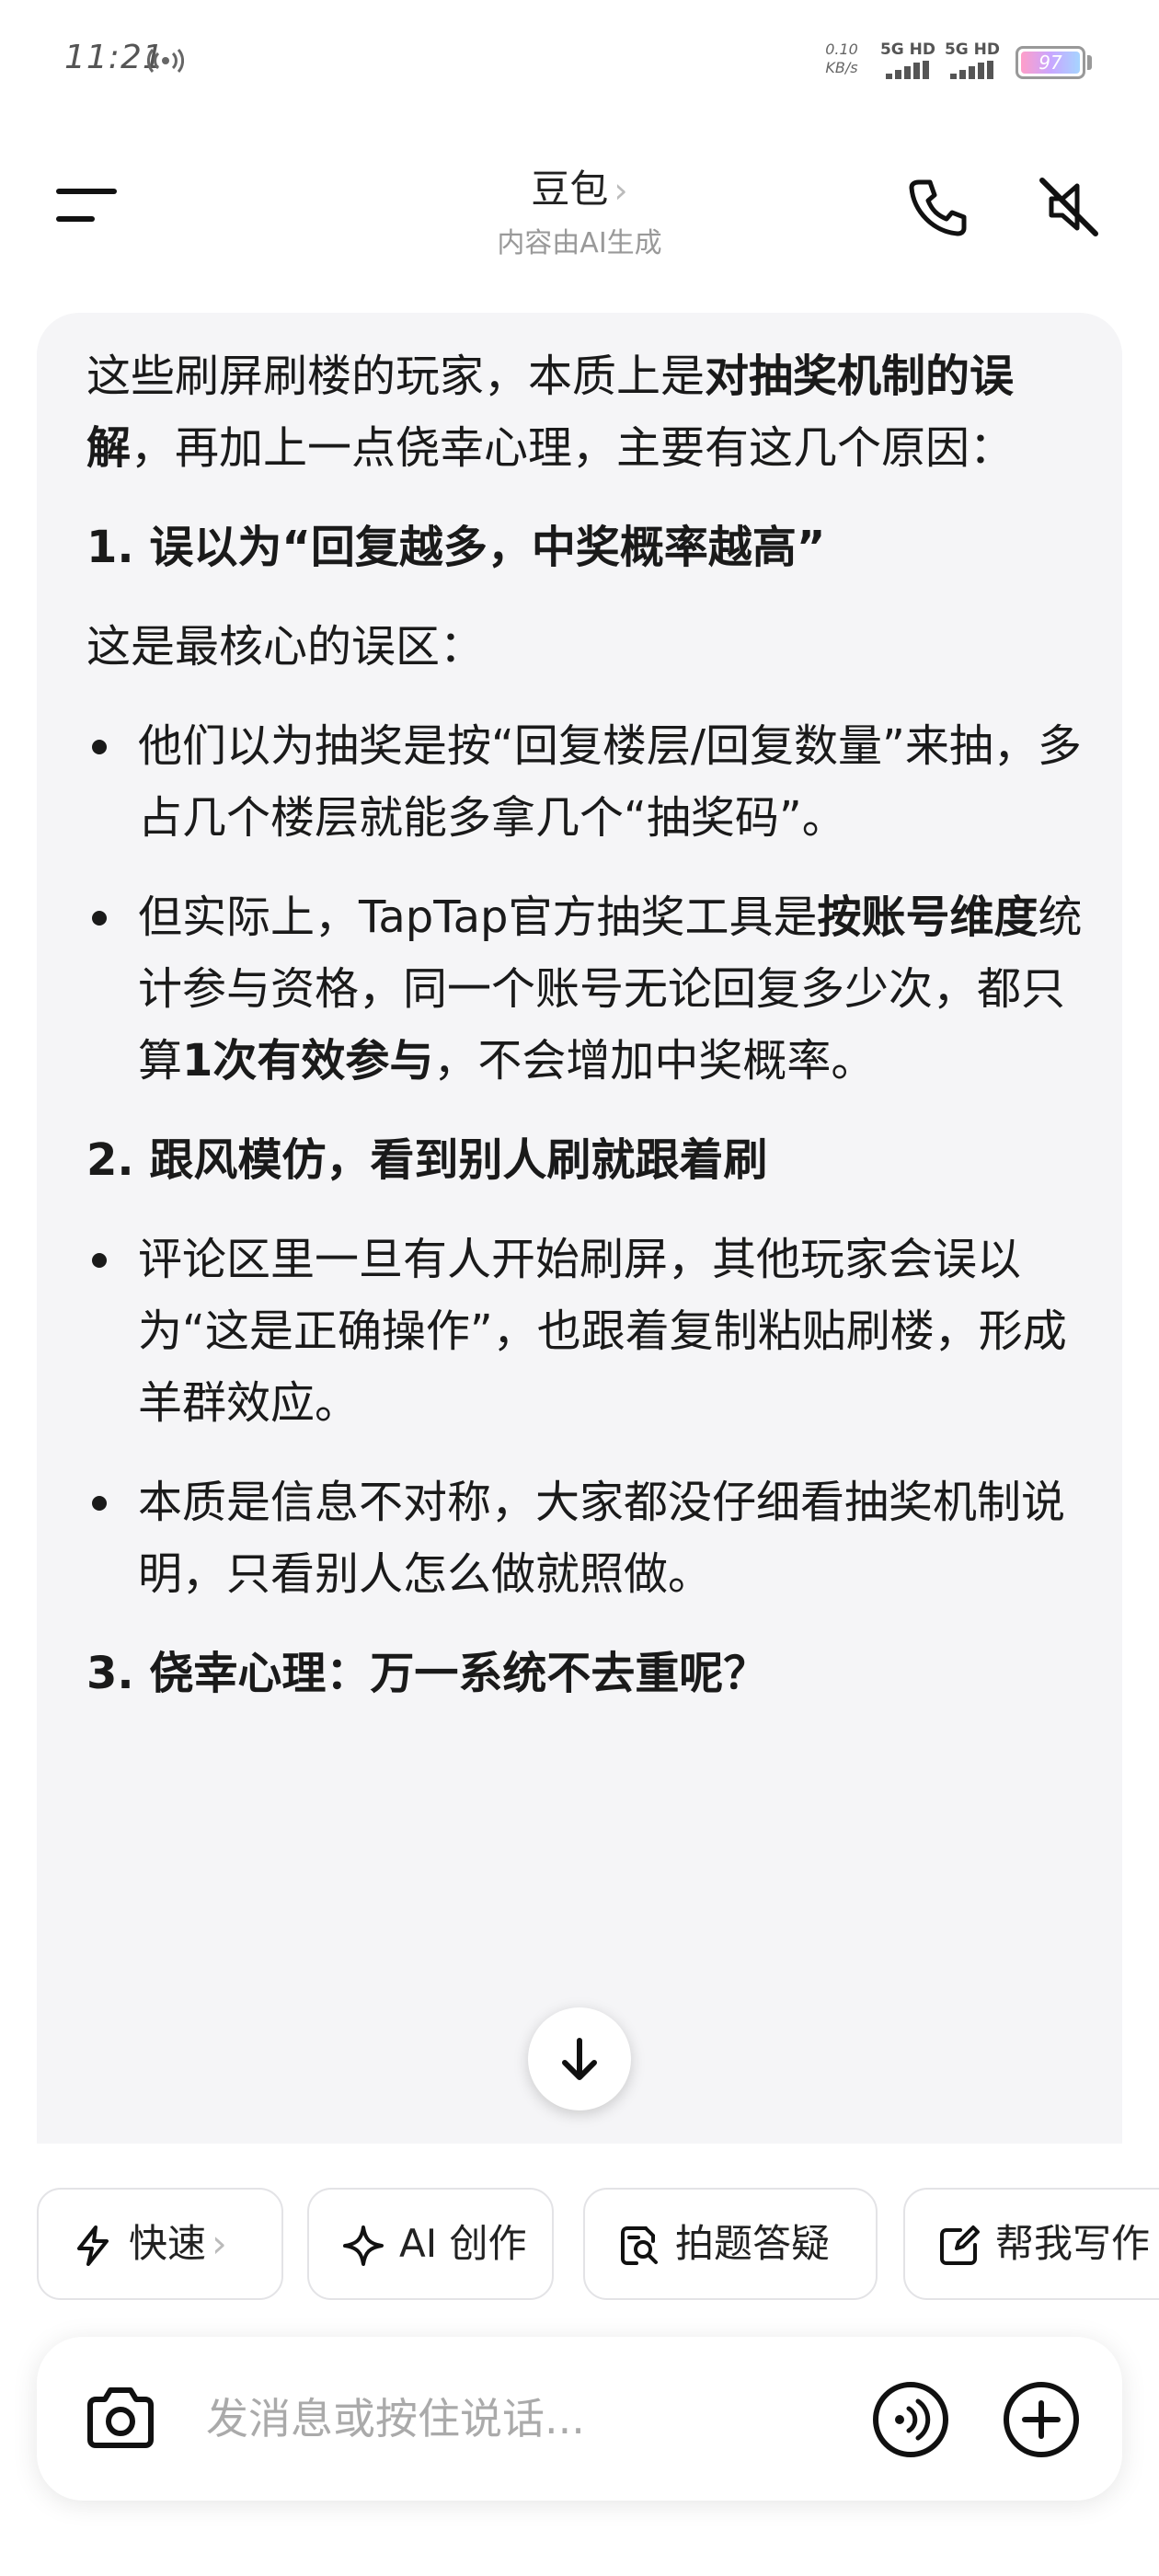  I want to click on voice-call-icon, so click(910, 2419).